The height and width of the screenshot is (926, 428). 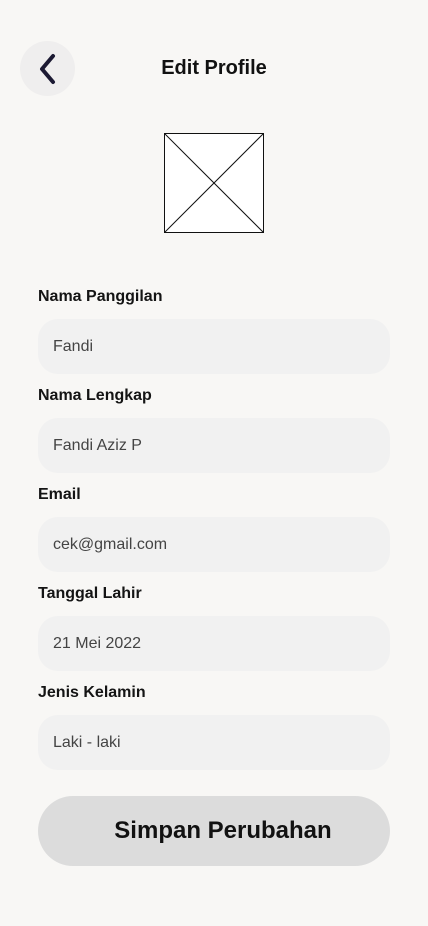 I want to click on fullname-value: Fandi Aziz P, so click(x=97, y=445).